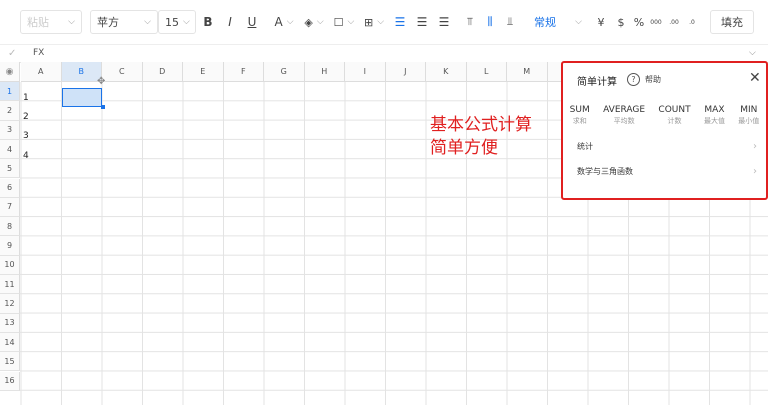  I want to click on column-header-c: C, so click(122, 72).